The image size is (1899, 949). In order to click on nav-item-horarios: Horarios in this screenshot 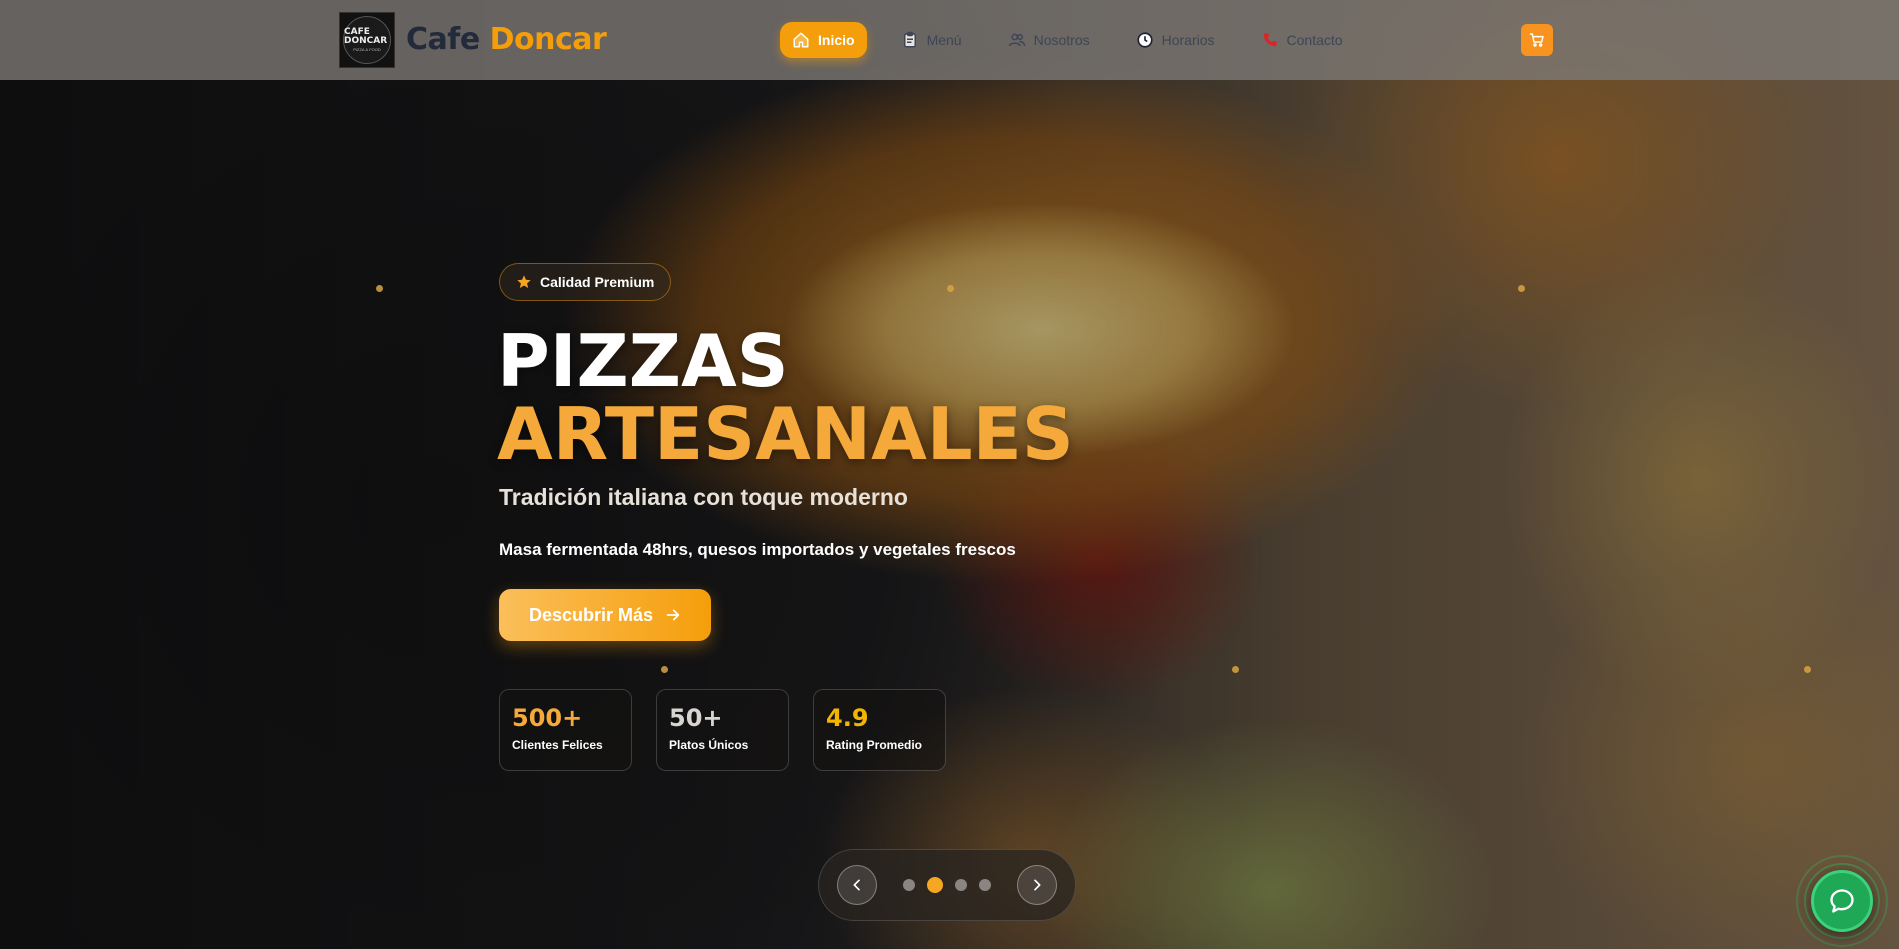, I will do `click(1175, 40)`.